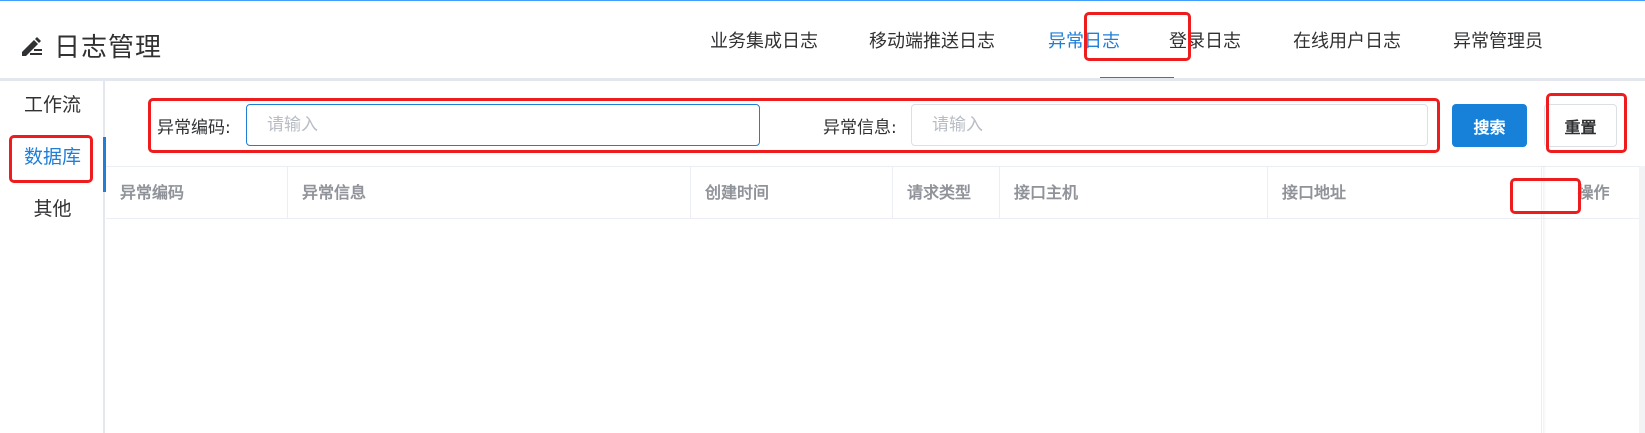 This screenshot has height=433, width=1645. I want to click on brand: 日志管理, so click(90, 45).